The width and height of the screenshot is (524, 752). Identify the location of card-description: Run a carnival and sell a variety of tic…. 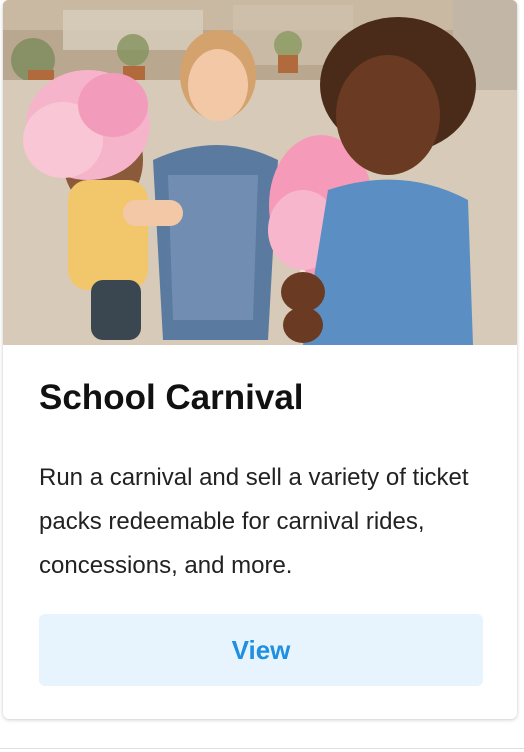
(254, 521).